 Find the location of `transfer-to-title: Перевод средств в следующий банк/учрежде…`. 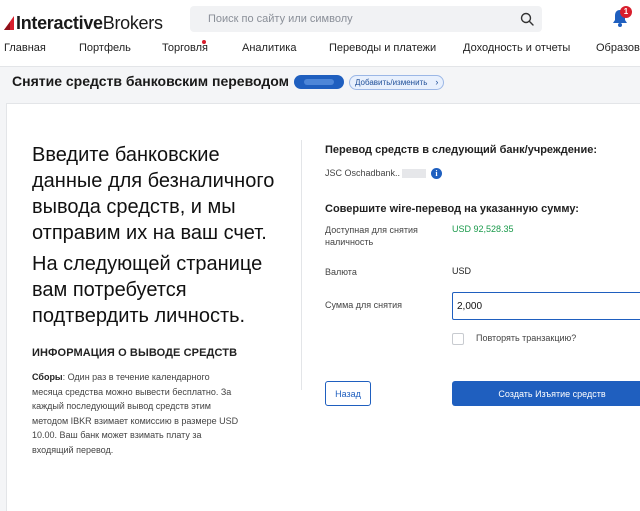

transfer-to-title: Перевод средств в следующий банк/учрежде… is located at coordinates (461, 150).